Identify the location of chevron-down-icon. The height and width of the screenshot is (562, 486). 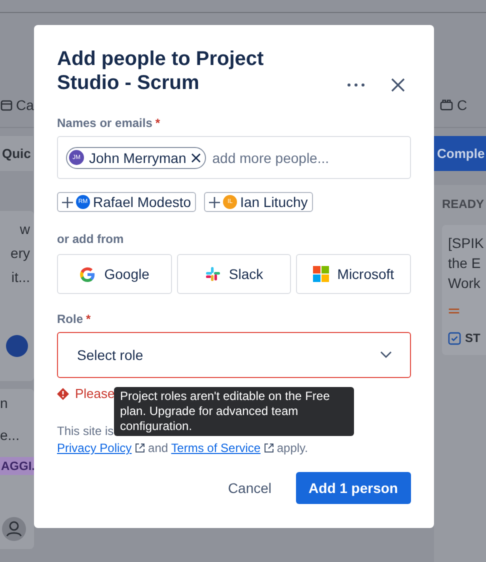
(386, 355).